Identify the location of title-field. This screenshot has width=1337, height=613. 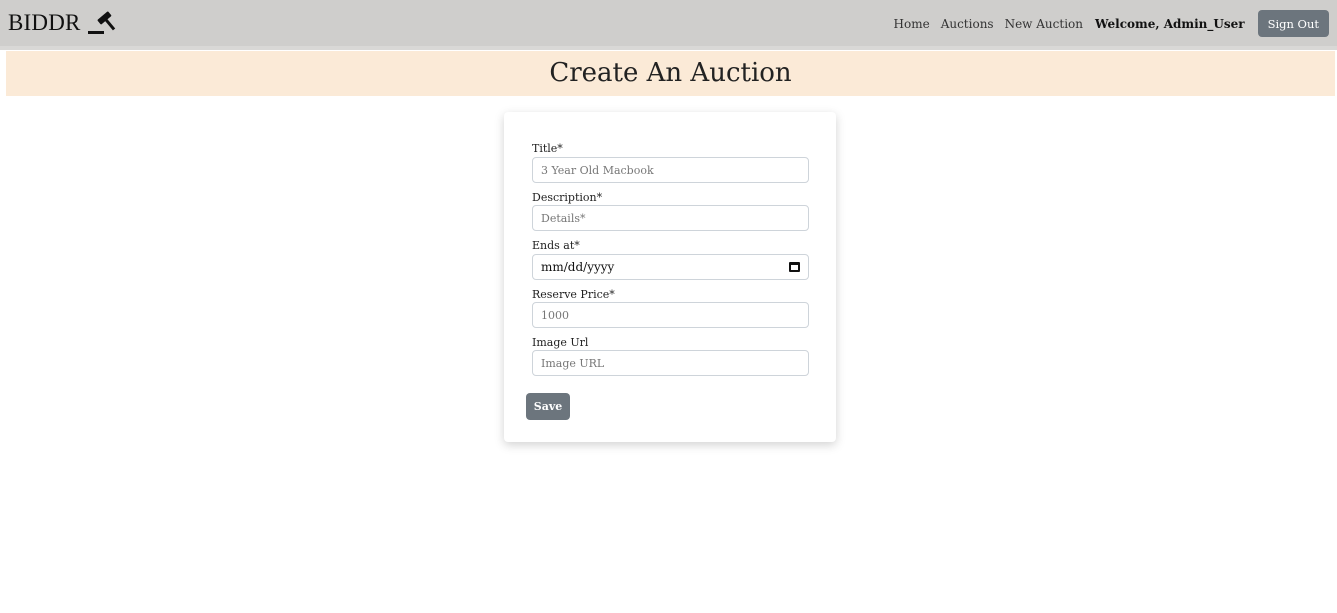
(670, 170).